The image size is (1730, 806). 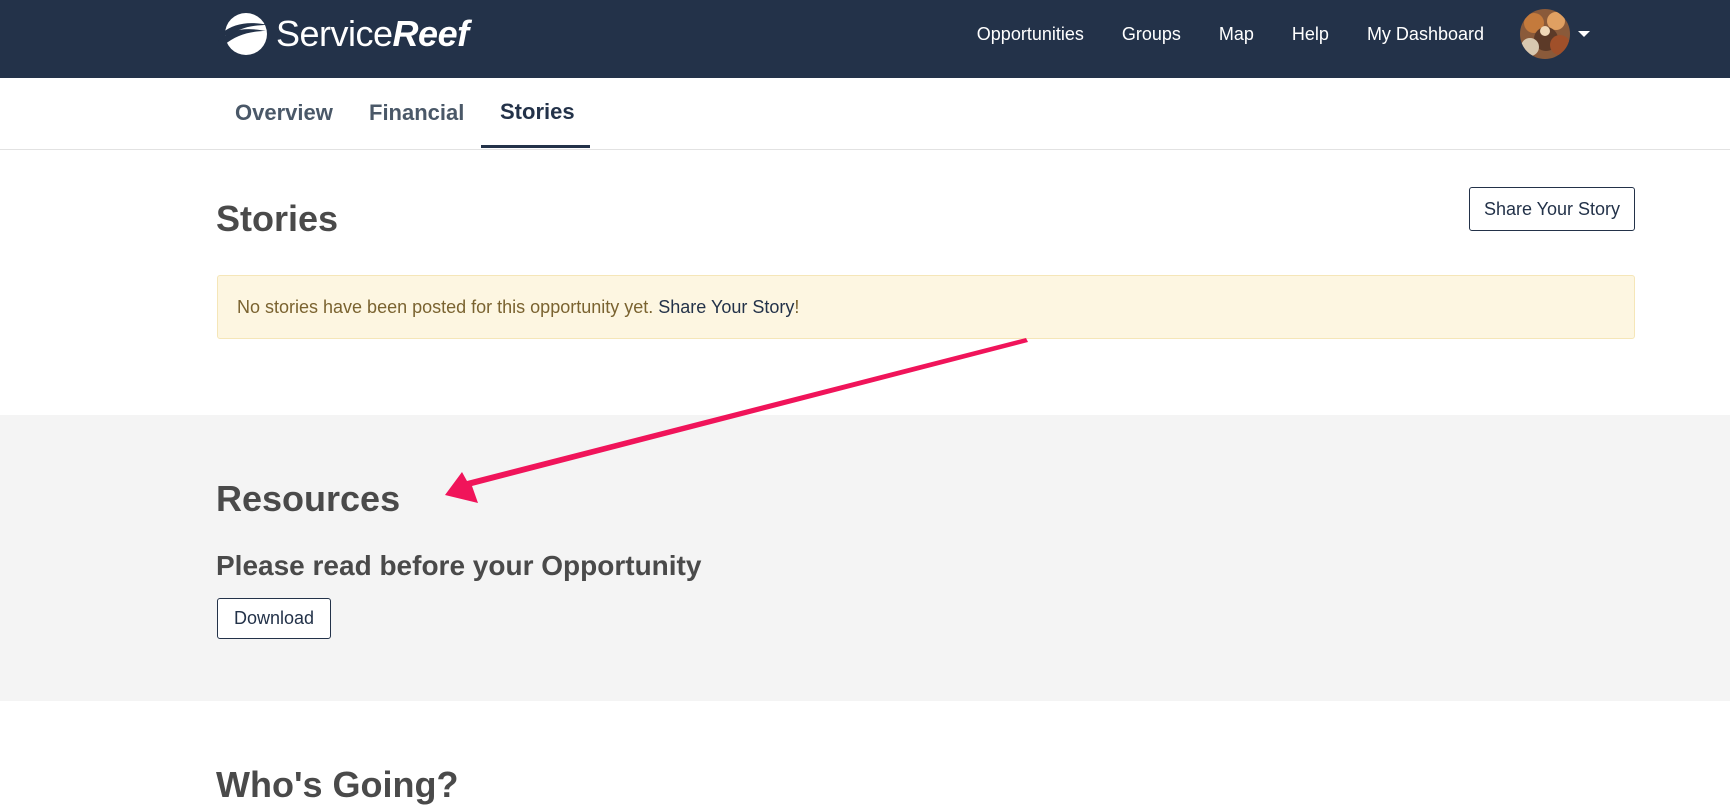 I want to click on nav-my-dashboard: My Dashboard, so click(x=1425, y=34).